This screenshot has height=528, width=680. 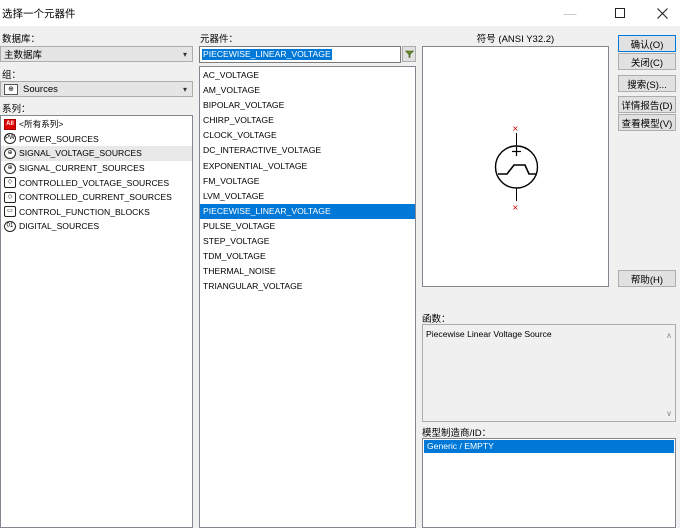 What do you see at coordinates (307, 120) in the screenshot?
I see `component-list-item: CHIRP_VOLTAGE` at bounding box center [307, 120].